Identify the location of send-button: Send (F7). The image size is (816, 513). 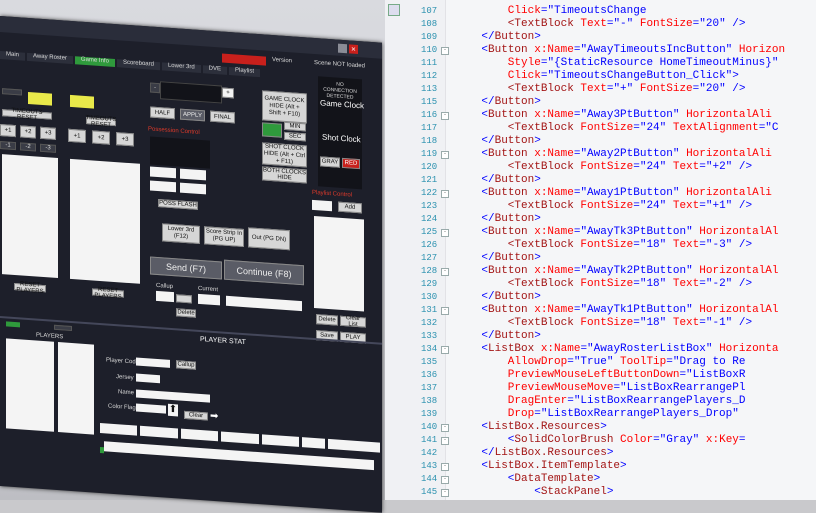
(186, 268).